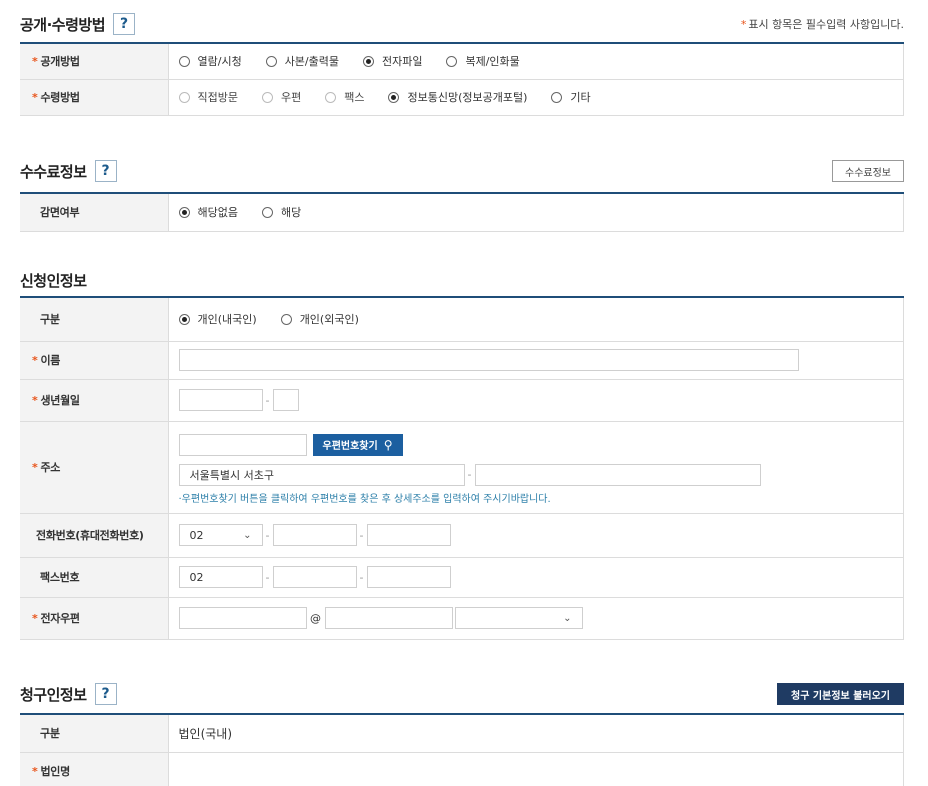 This screenshot has height=786, width=928. What do you see at coordinates (314, 577) in the screenshot?
I see `fax-mid-input` at bounding box center [314, 577].